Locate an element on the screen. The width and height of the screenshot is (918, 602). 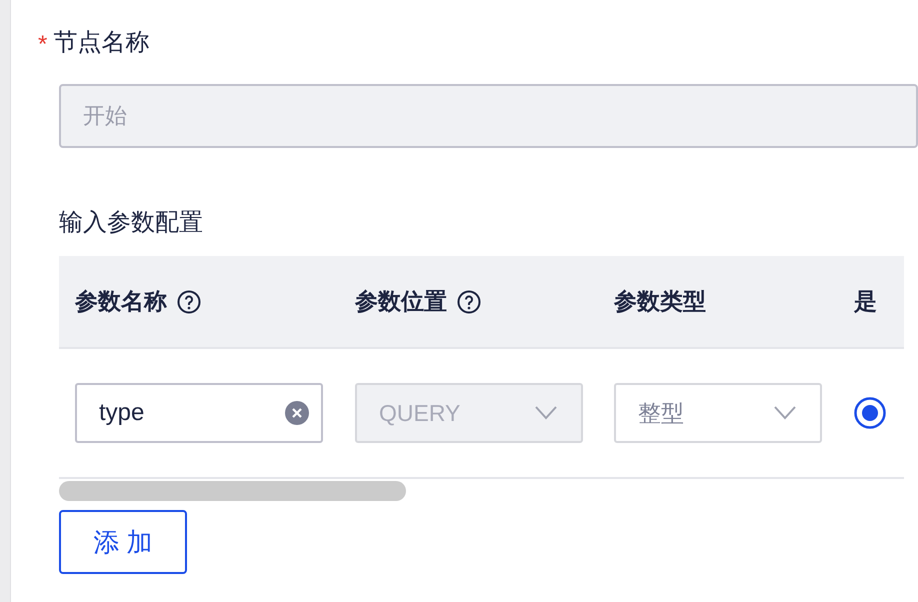
radio-button is located at coordinates (870, 413).